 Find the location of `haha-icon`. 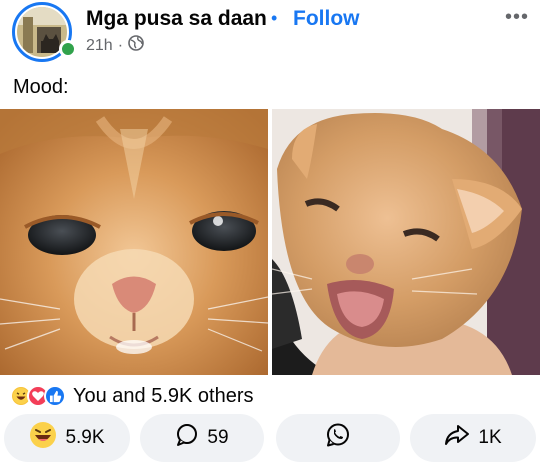

haha-icon is located at coordinates (43, 438).